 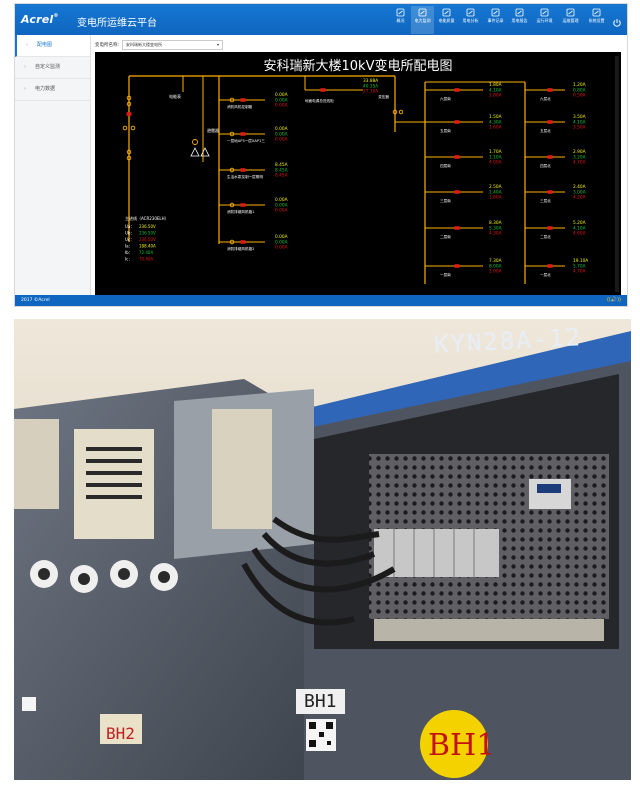 I want to click on main-meter-value: 188.40A, so click(x=147, y=246).